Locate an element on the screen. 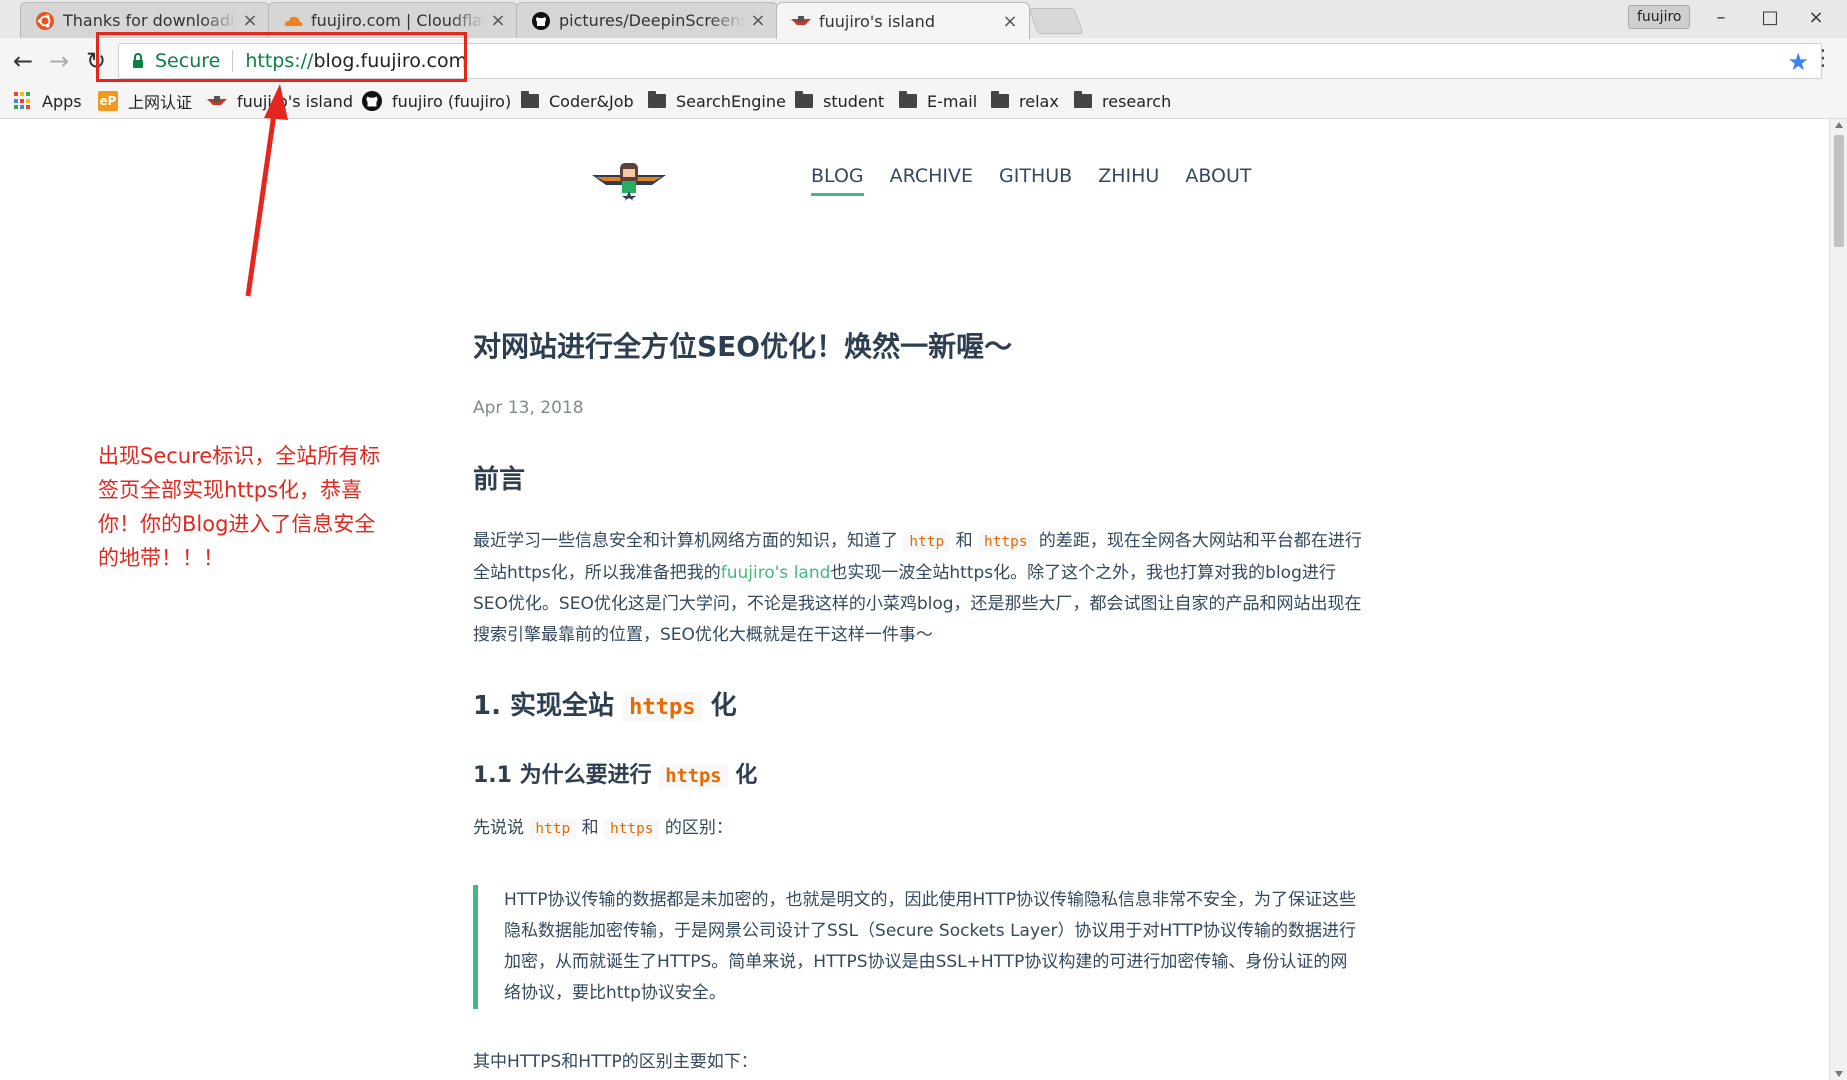 This screenshot has height=1080, width=1847. ubuntu-icon is located at coordinates (45, 21).